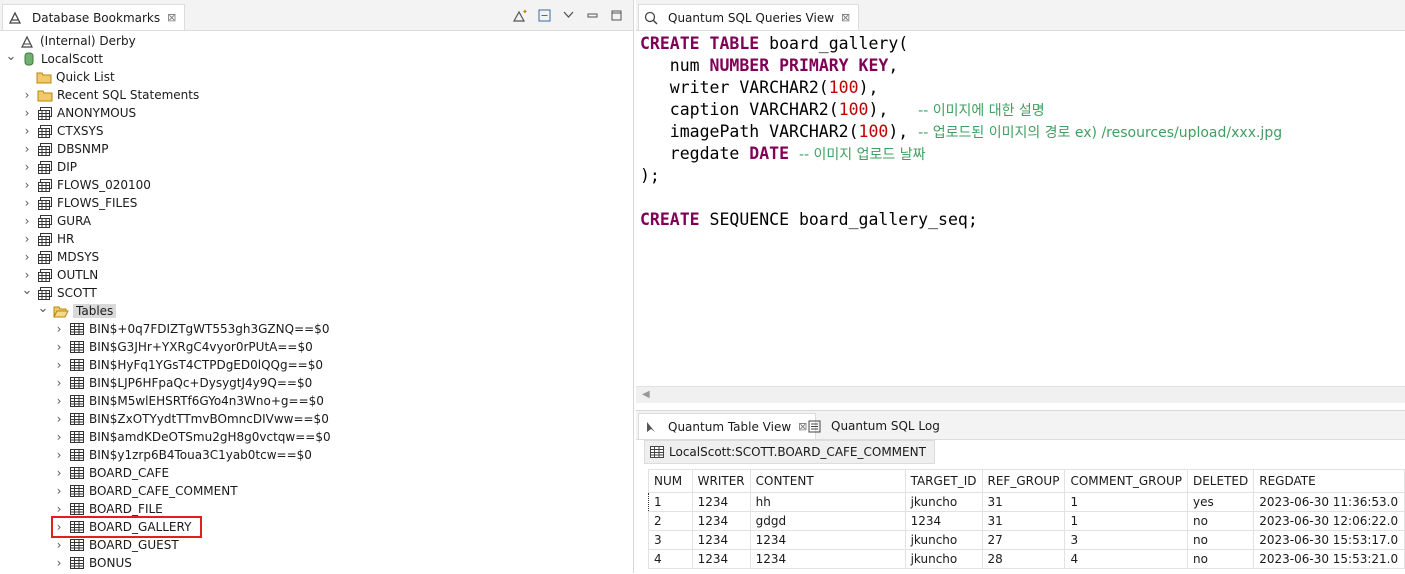  I want to click on sql-keyword: NUMBER PRIMARY KEY, so click(799, 65).